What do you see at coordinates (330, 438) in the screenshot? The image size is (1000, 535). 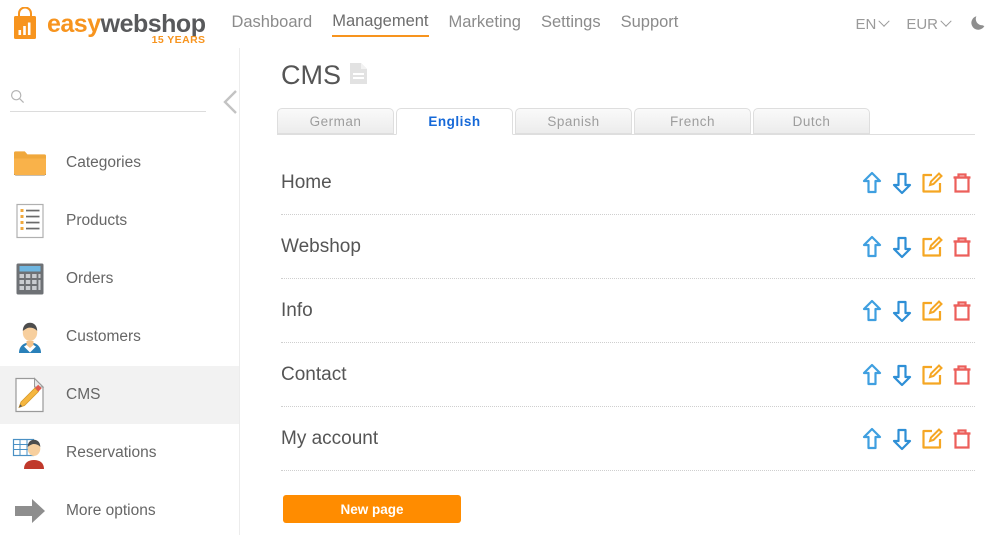 I see `page-name: My account` at bounding box center [330, 438].